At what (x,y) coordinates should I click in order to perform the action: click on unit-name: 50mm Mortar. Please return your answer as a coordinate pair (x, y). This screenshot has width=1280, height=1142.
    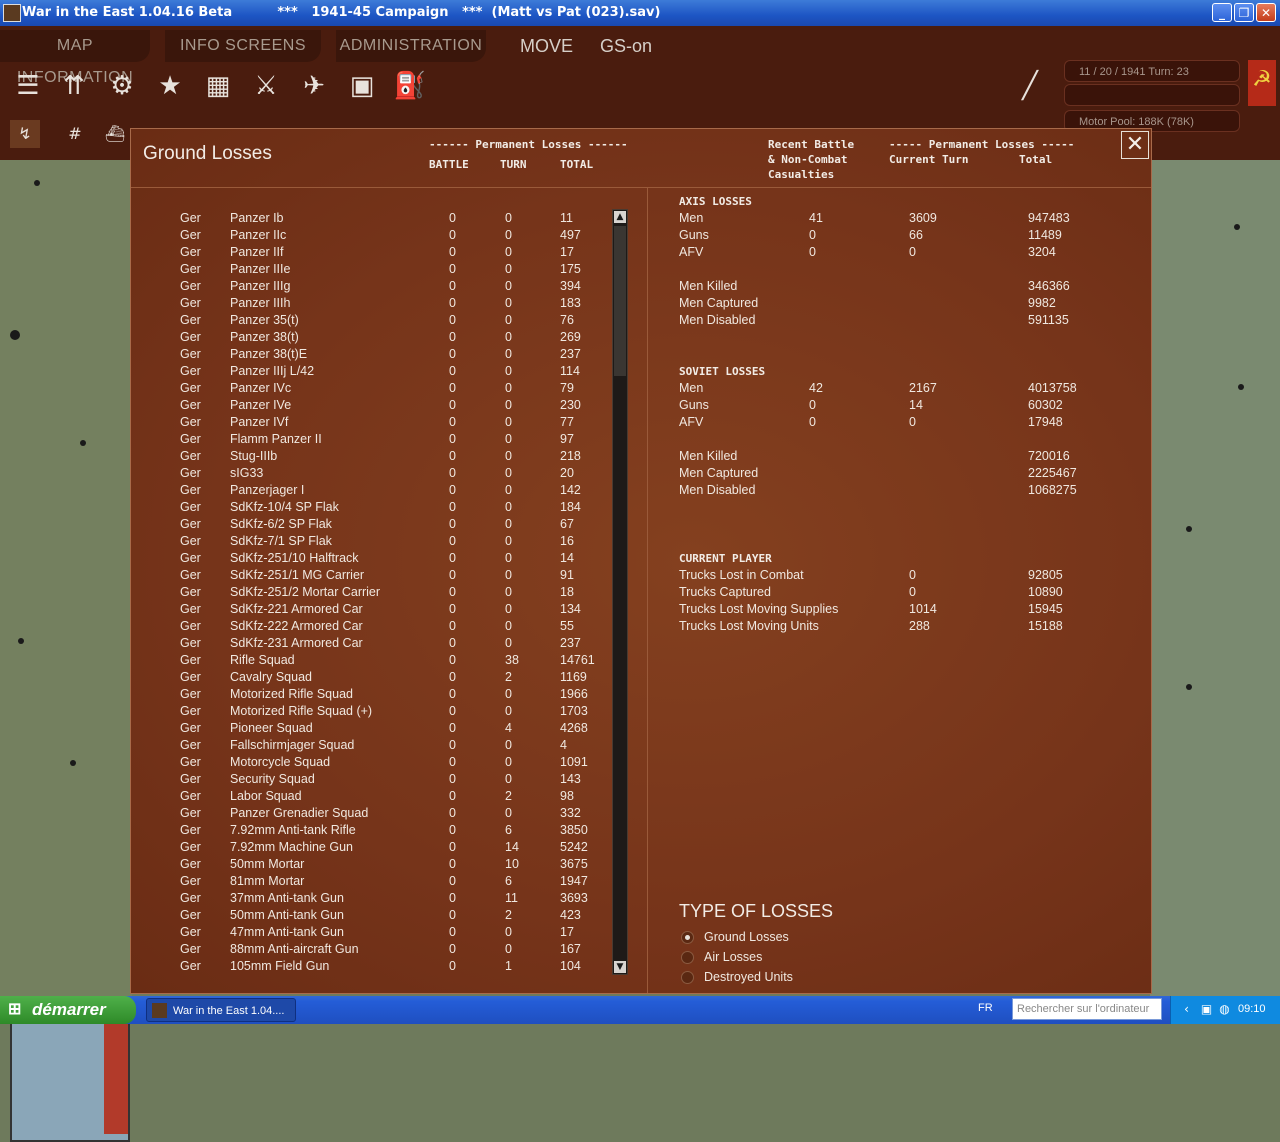
    Looking at the image, I should click on (267, 864).